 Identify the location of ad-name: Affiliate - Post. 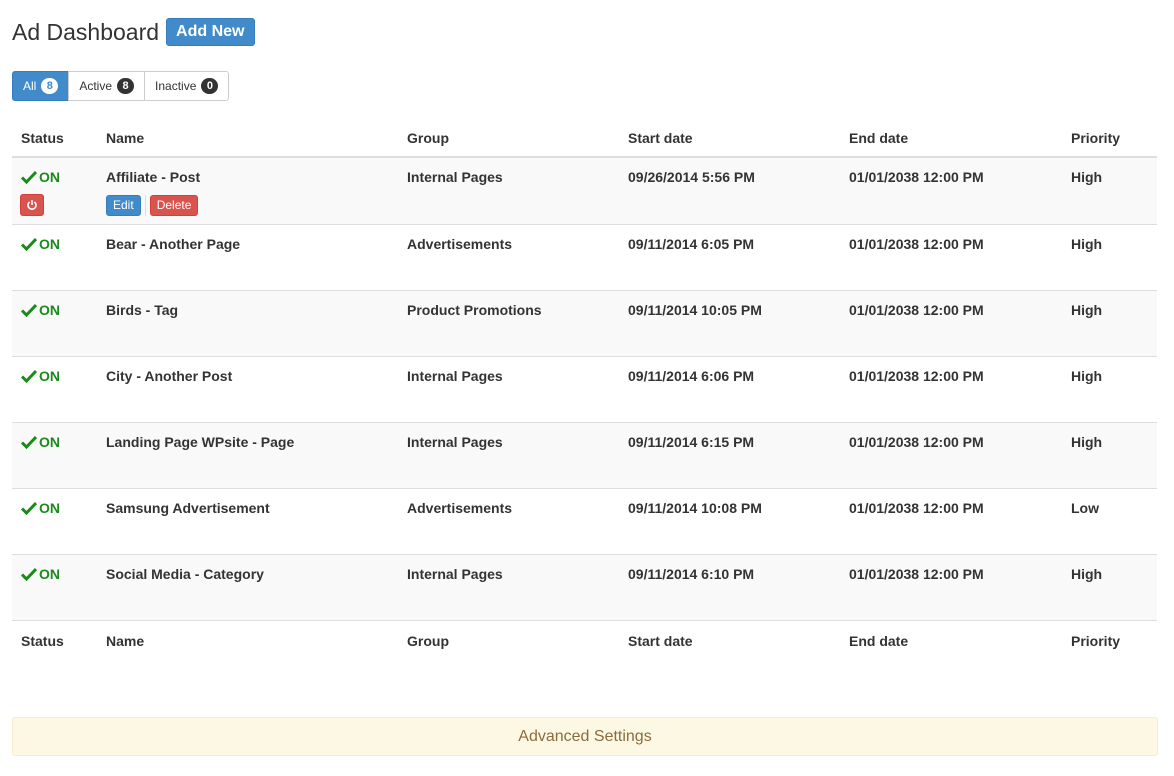
(153, 177).